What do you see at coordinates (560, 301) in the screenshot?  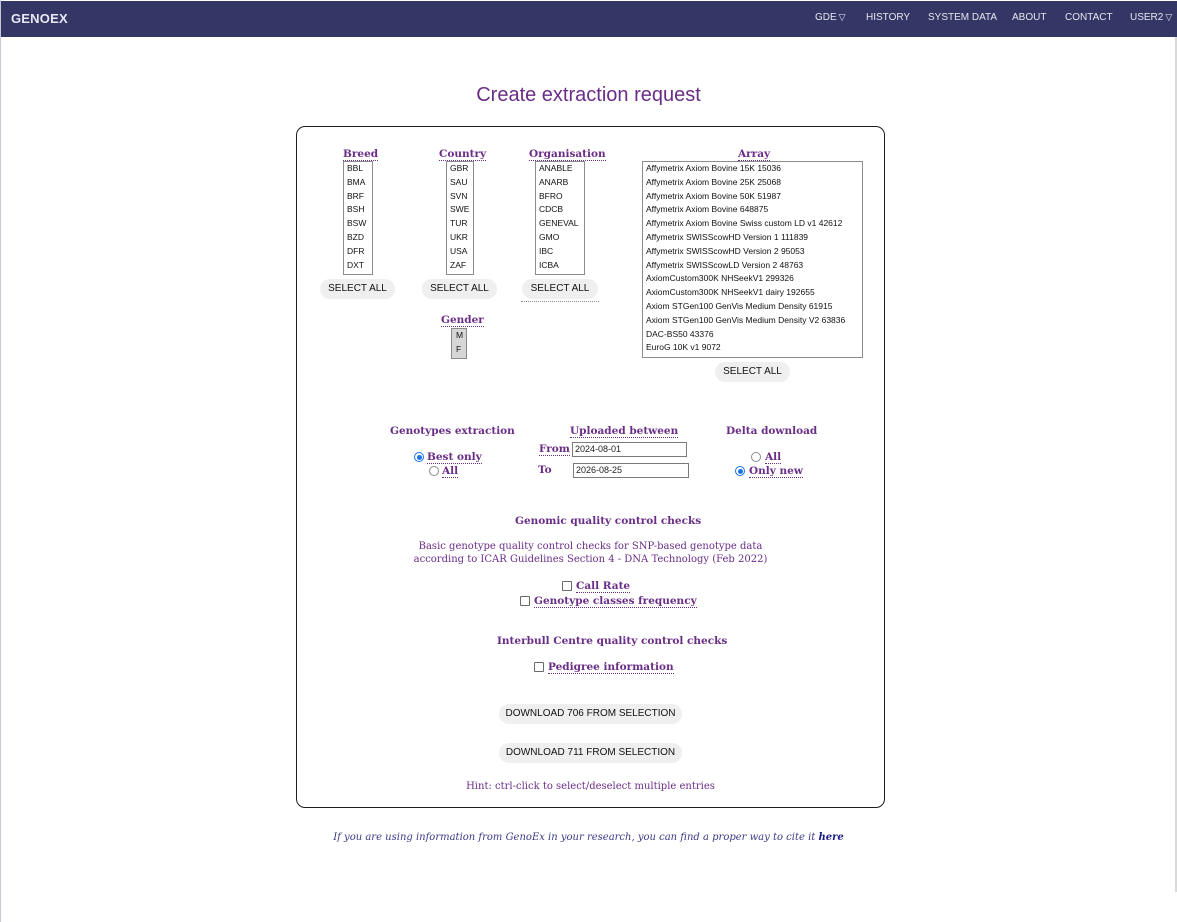 I see `organisation-divider` at bounding box center [560, 301].